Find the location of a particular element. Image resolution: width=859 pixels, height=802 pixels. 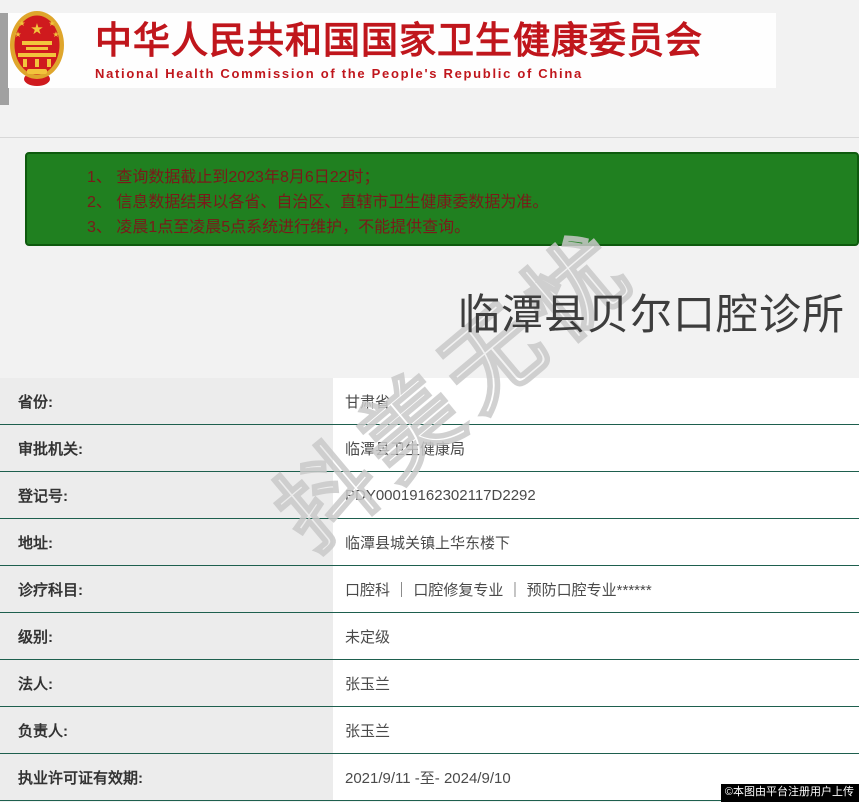

field-label: 地址: is located at coordinates (166, 542).